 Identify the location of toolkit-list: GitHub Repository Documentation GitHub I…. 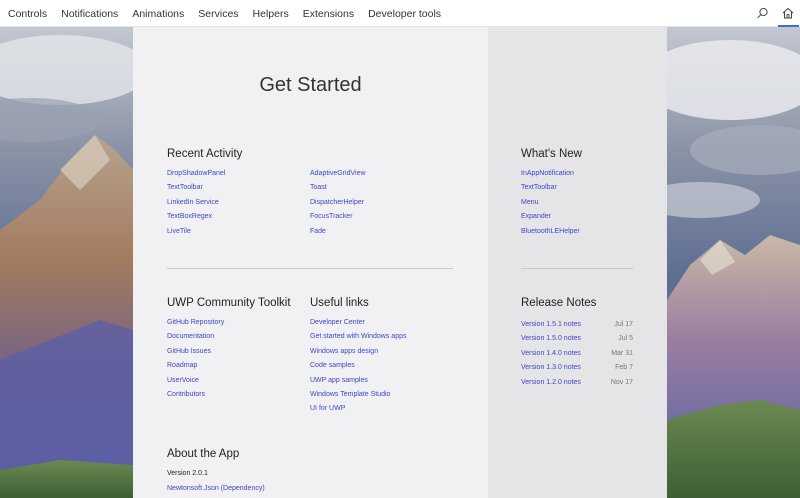
(195, 359).